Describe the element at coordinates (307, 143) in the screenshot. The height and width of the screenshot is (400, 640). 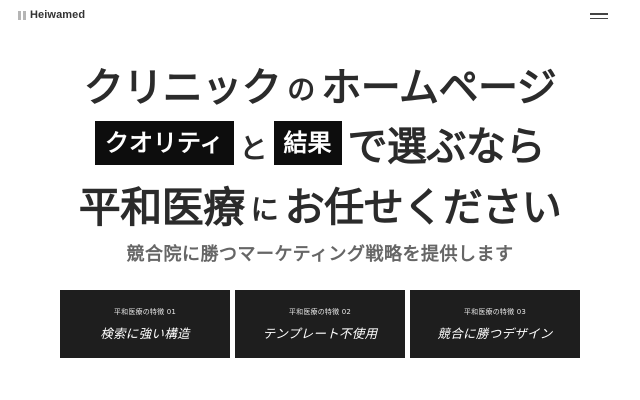
I see `headline-result-box: 結果` at that location.